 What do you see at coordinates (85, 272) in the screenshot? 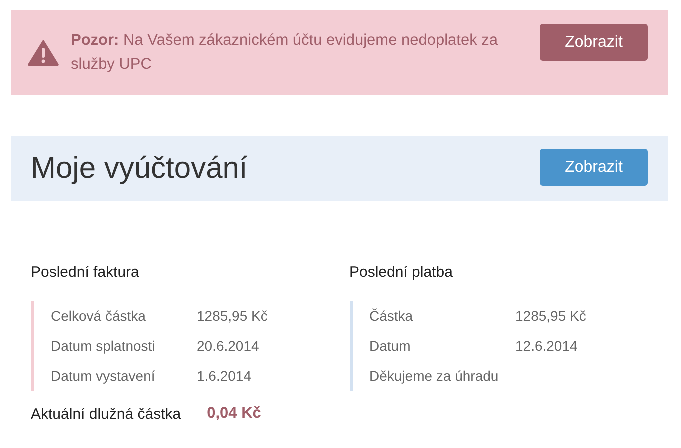
I see `section-heading: Poslední faktura` at bounding box center [85, 272].